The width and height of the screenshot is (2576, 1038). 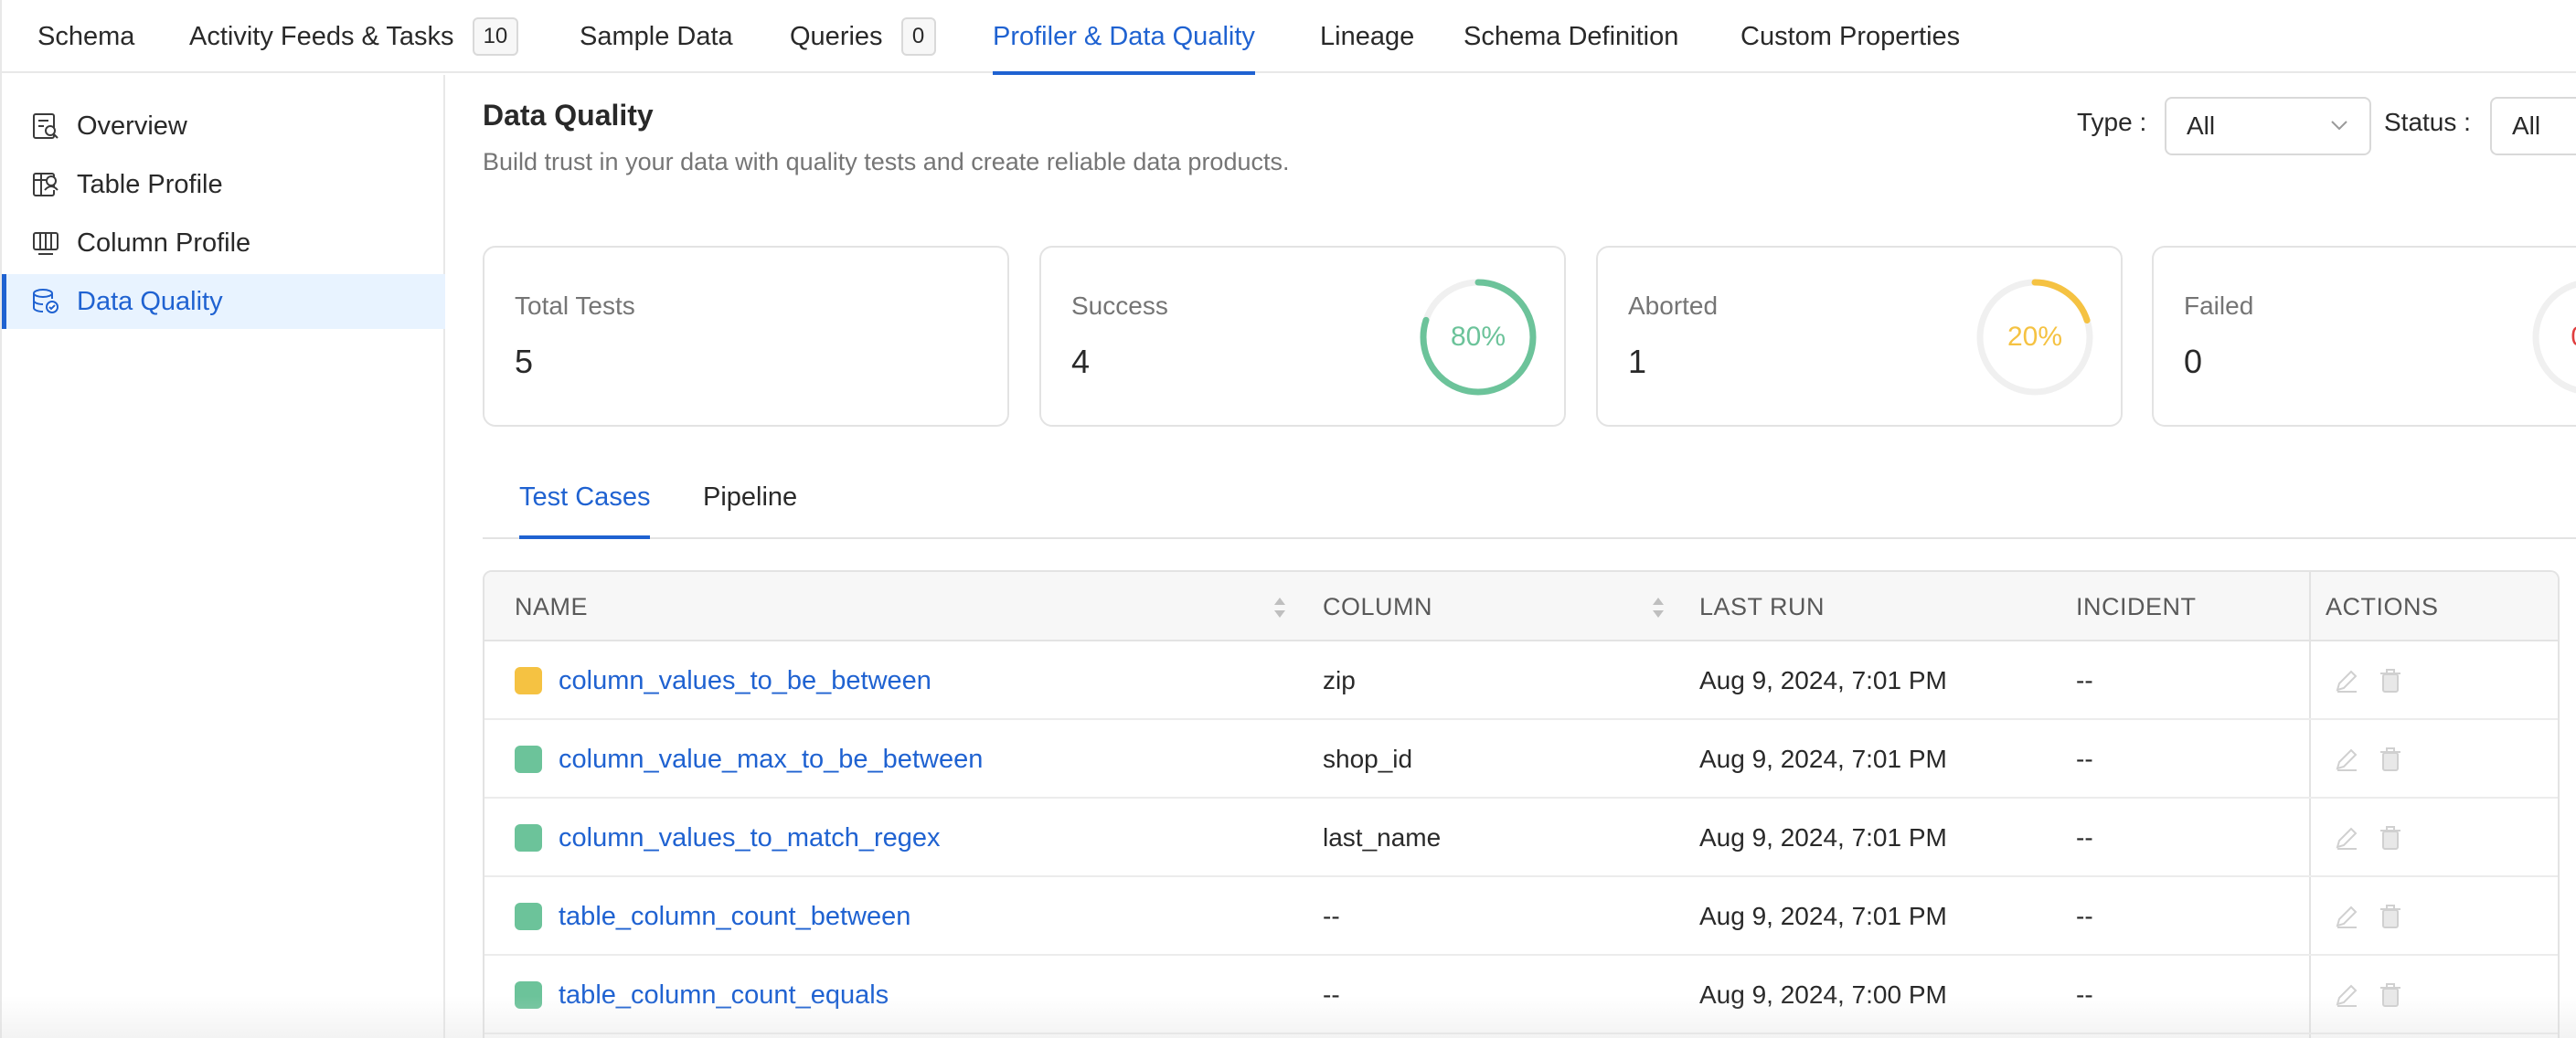 I want to click on tab-schema: Schema, so click(x=85, y=36).